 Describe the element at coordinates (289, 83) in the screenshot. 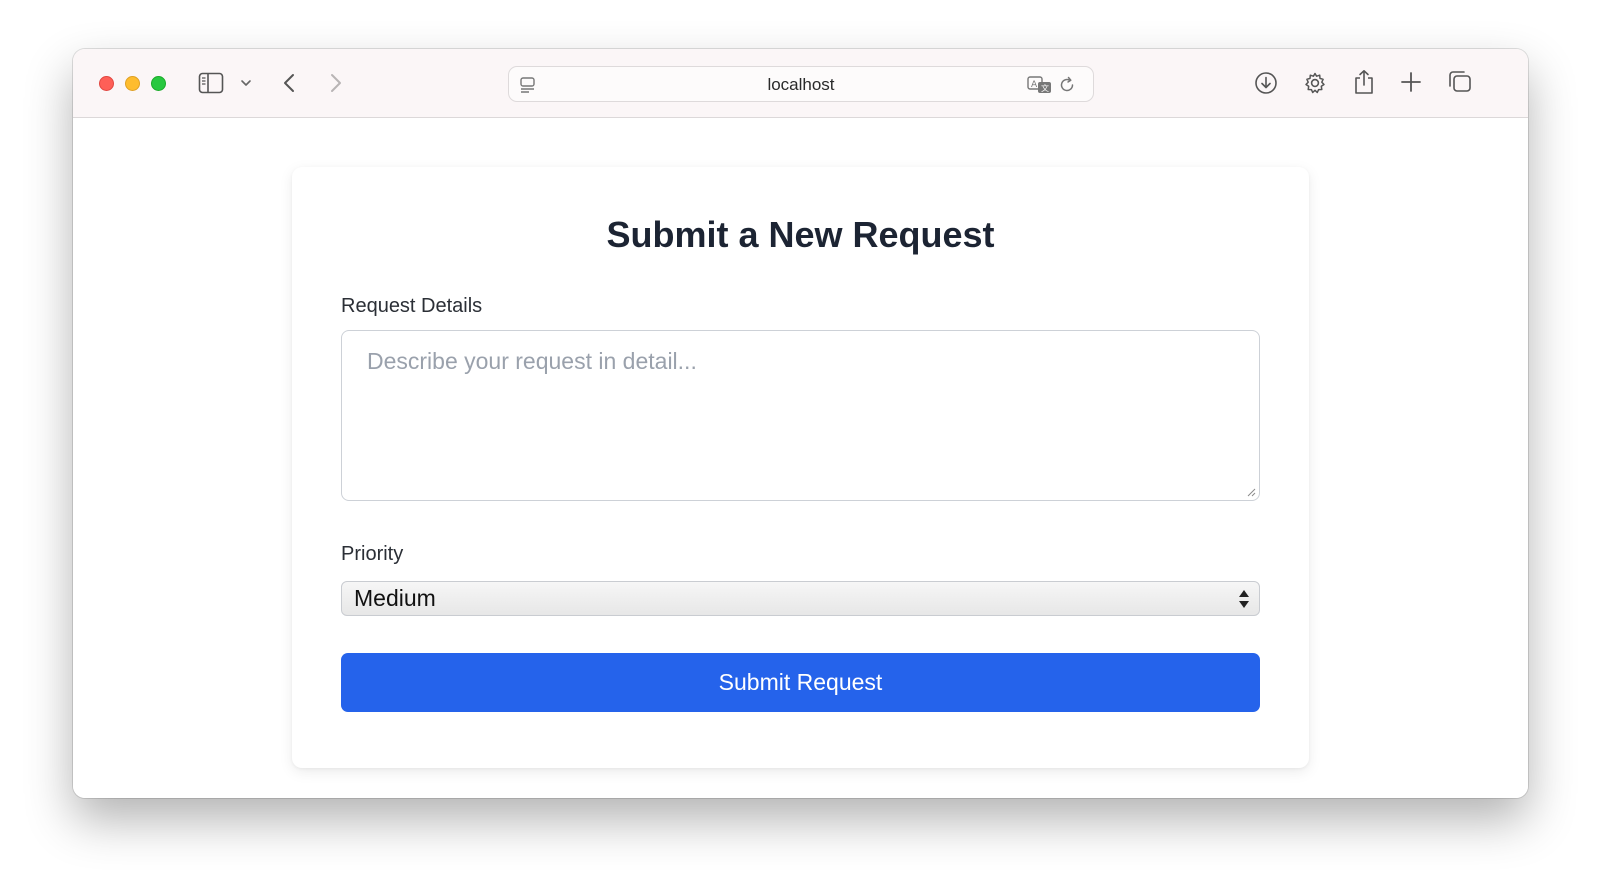

I see `back-icon` at that location.